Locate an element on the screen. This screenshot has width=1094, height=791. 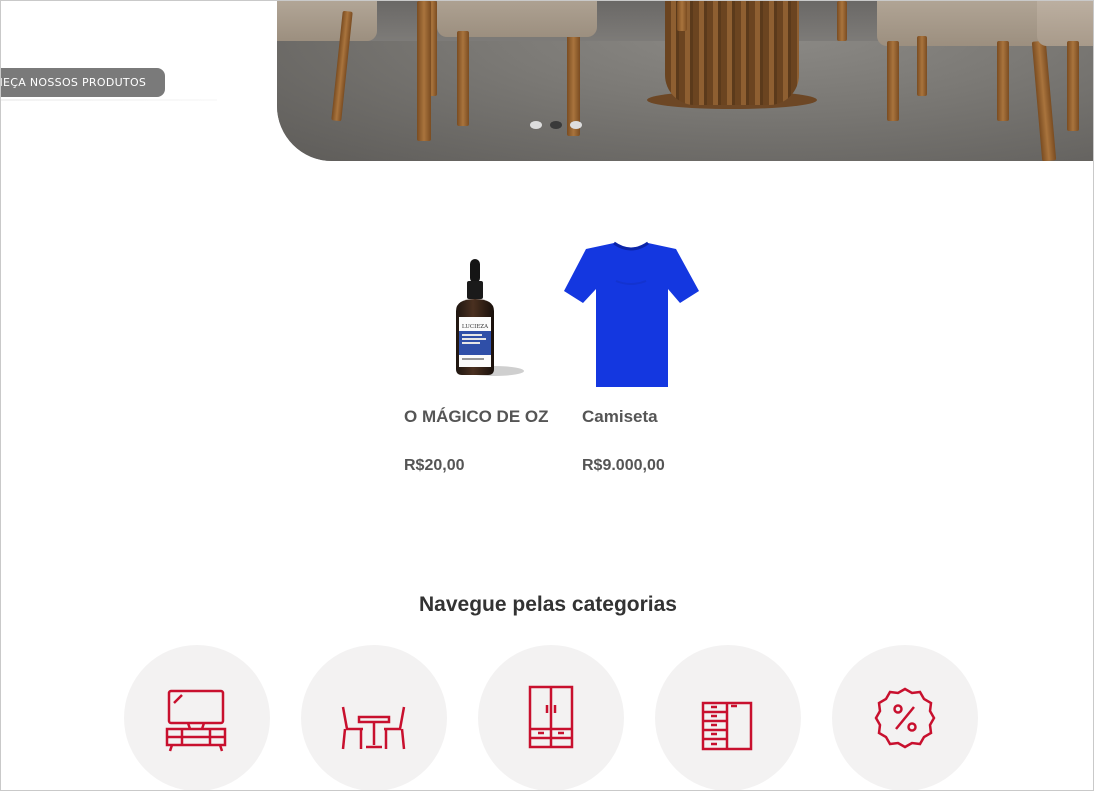
carousel-dots is located at coordinates (556, 125).